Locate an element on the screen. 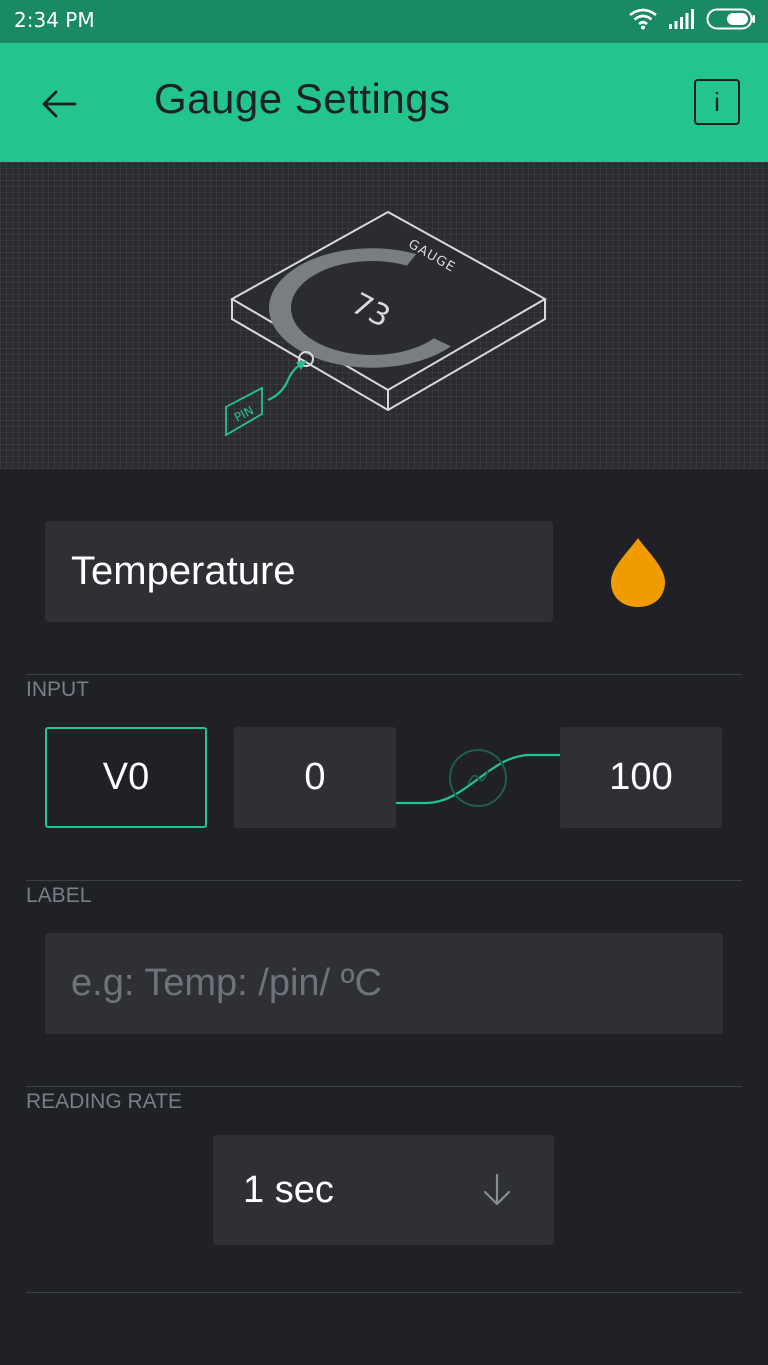 The height and width of the screenshot is (1365, 768). droplet-icon is located at coordinates (638, 572).